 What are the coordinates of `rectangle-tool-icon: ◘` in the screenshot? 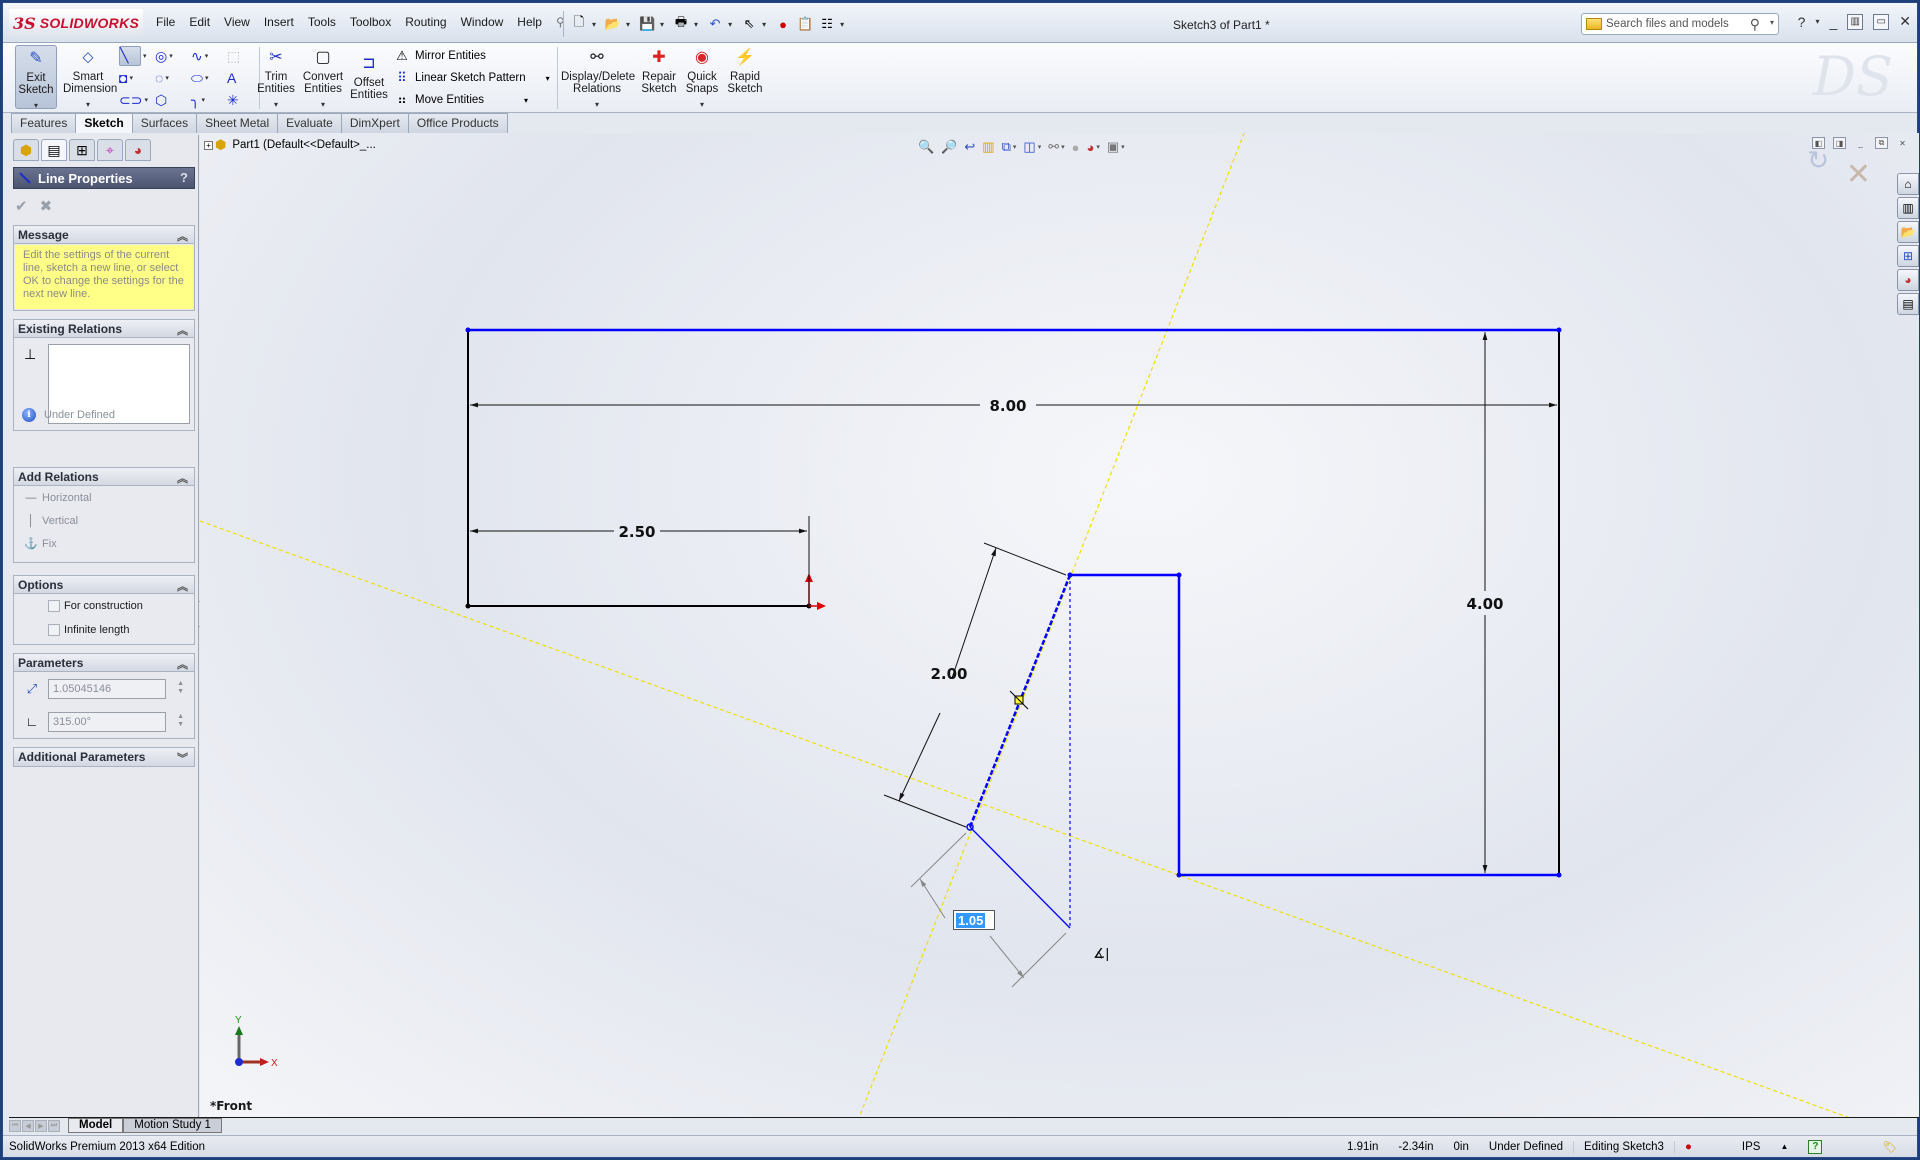 It's located at (123, 78).